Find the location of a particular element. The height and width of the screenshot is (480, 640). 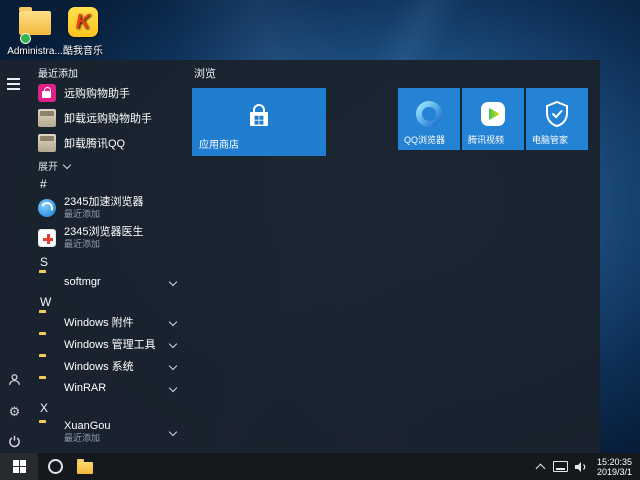

tile-pc-manager: 电脑管家 is located at coordinates (557, 119).